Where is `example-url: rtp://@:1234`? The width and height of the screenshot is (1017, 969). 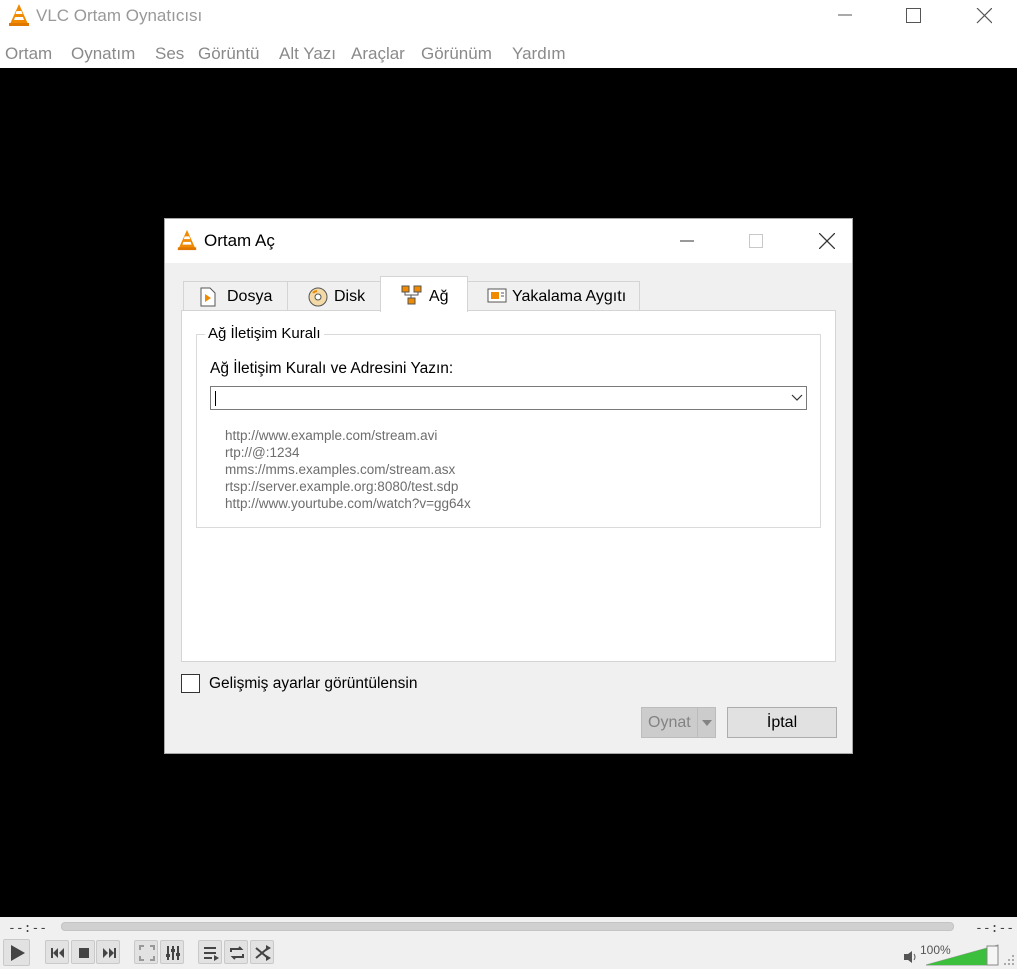
example-url: rtp://@:1234 is located at coordinates (262, 452).